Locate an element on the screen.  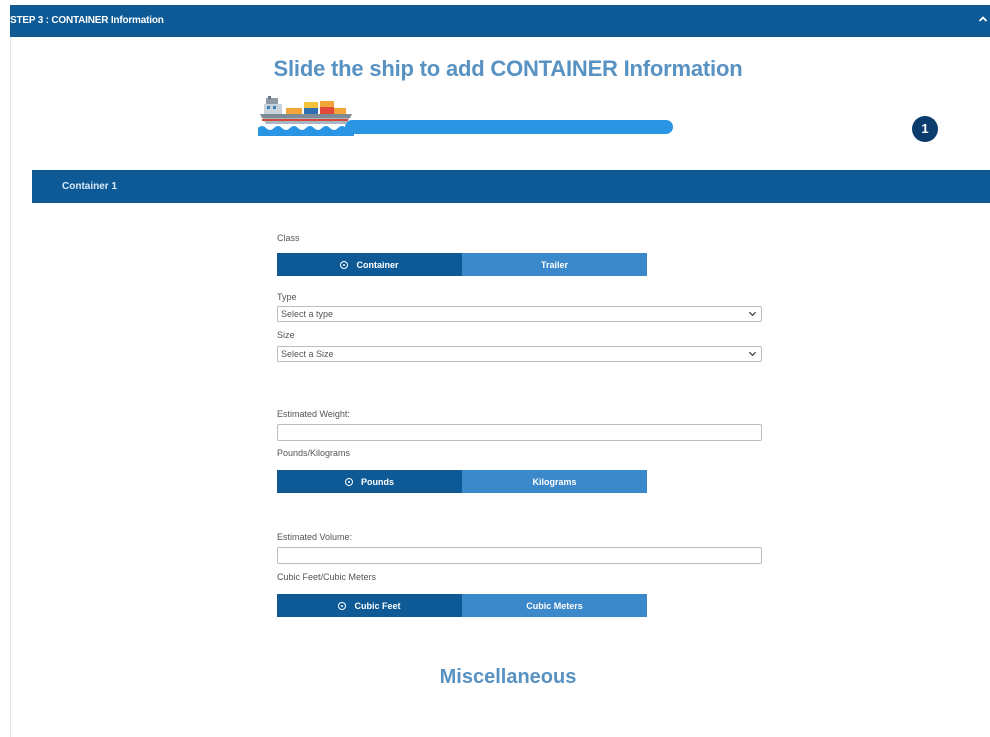
weight-unit-toggle: Pounds Kilograms is located at coordinates (462, 481).